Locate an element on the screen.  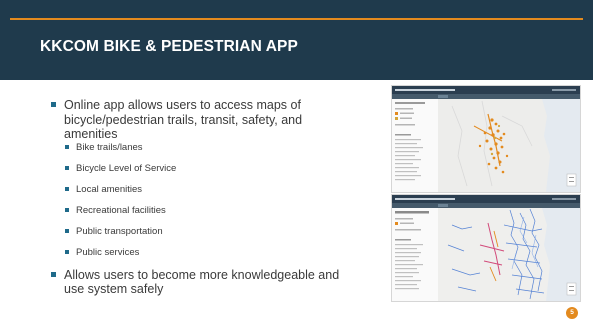
sub-bullet-item: Bicycle Level of Service is located at coordinates (208, 168).